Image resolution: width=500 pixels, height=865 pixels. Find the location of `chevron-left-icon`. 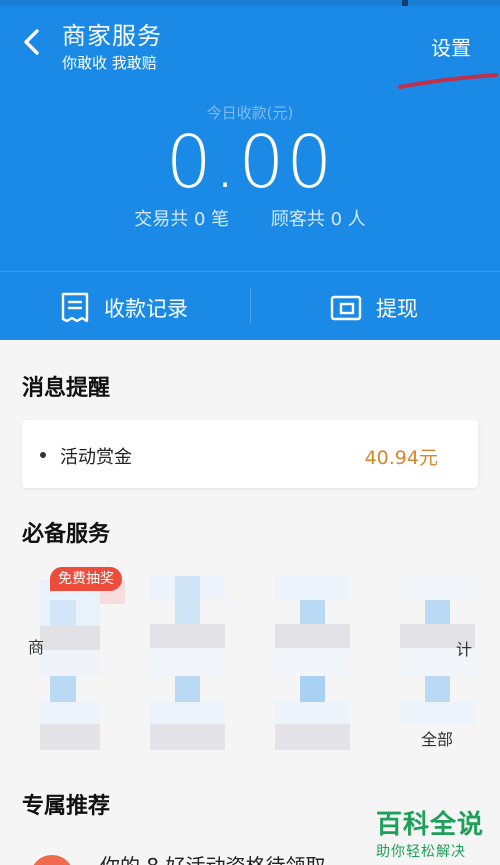

chevron-left-icon is located at coordinates (31, 42).